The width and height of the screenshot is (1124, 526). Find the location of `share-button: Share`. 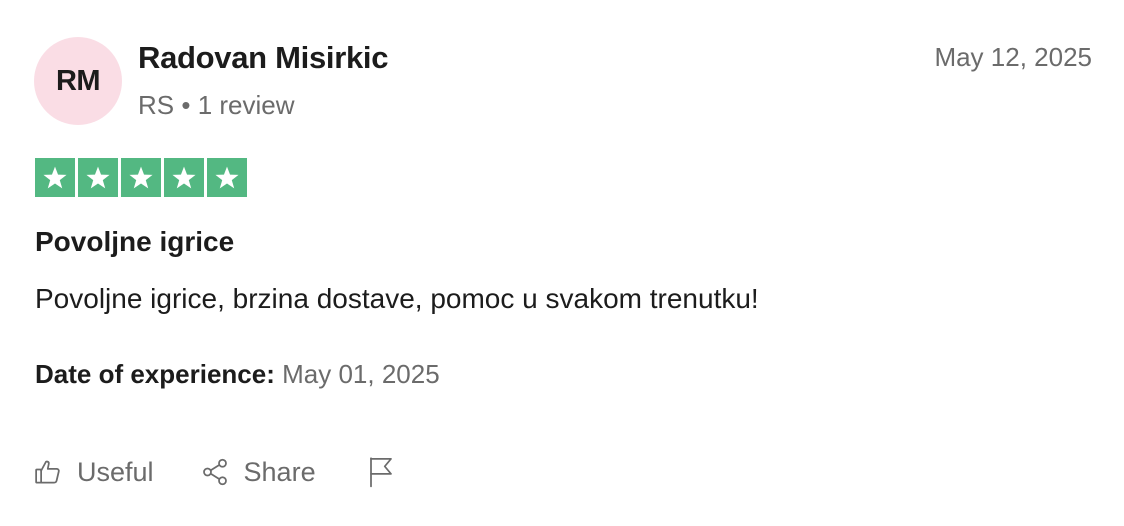

share-button: Share is located at coordinates (258, 472).